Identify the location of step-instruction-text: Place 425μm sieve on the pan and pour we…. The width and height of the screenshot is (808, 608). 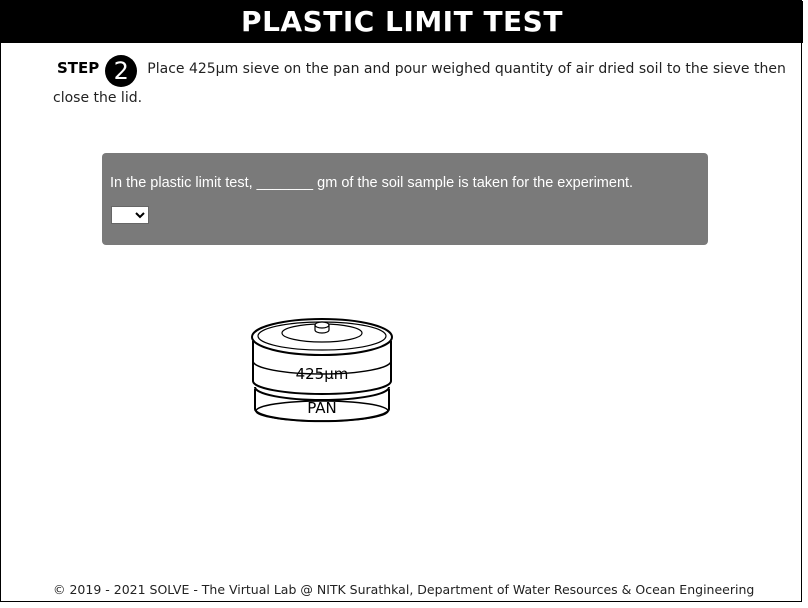
(419, 83).